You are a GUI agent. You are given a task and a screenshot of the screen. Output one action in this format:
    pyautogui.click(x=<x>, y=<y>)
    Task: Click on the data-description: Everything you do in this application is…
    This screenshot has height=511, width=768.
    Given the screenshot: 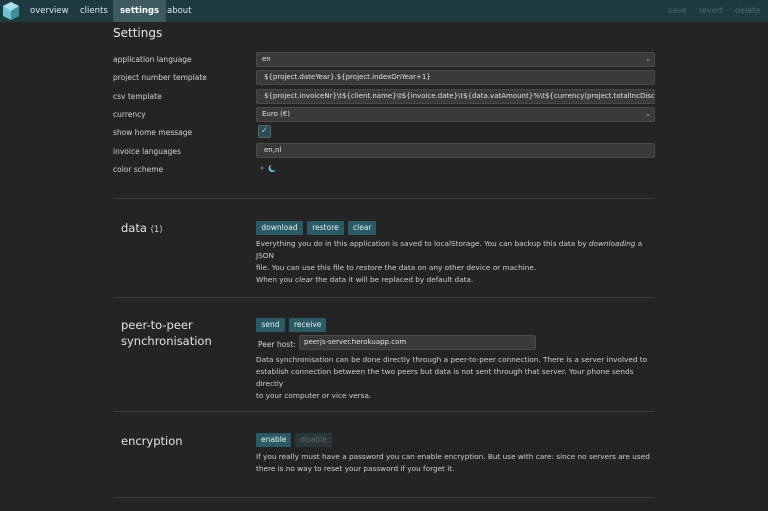 What is the action you would take?
    pyautogui.click(x=458, y=262)
    